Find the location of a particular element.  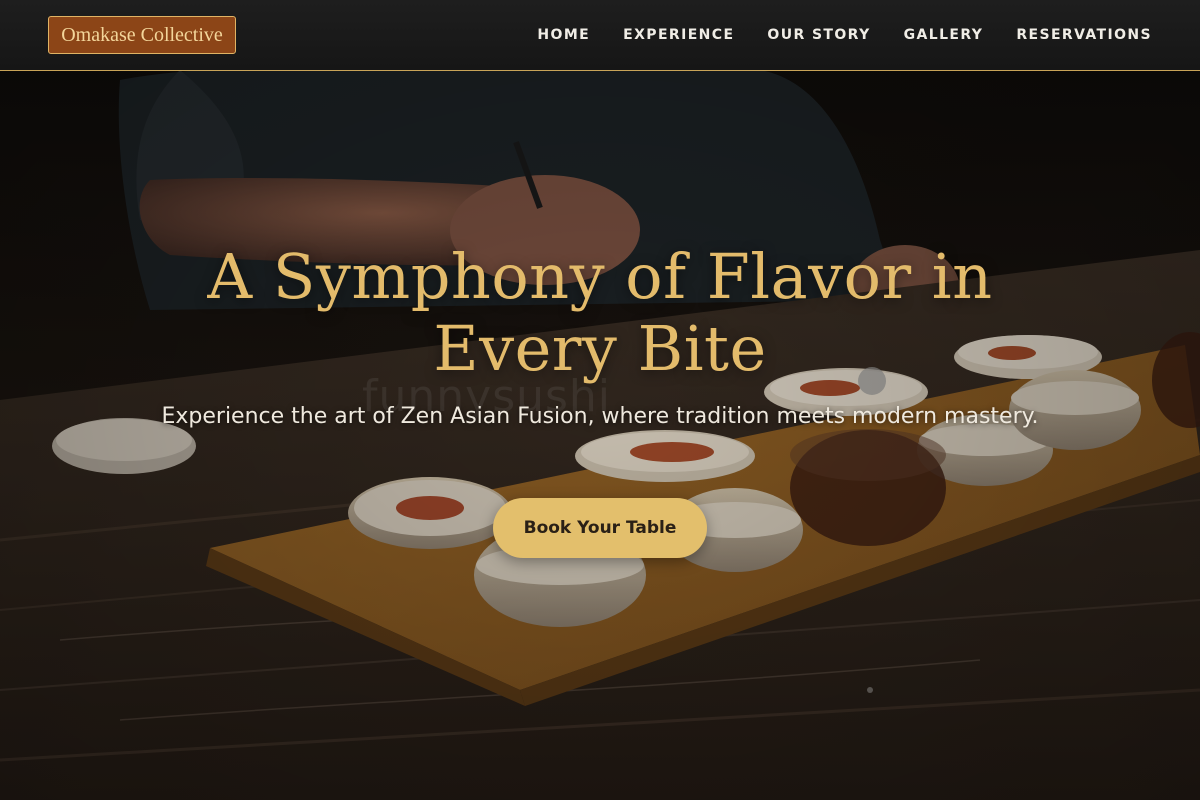

brand-logo: Omakase Collective is located at coordinates (142, 35).